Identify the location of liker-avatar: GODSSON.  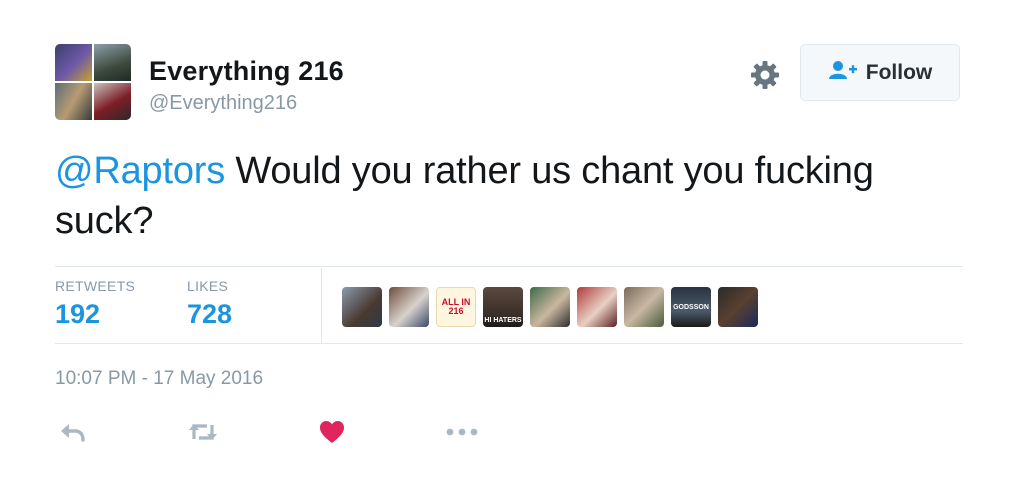
(691, 307).